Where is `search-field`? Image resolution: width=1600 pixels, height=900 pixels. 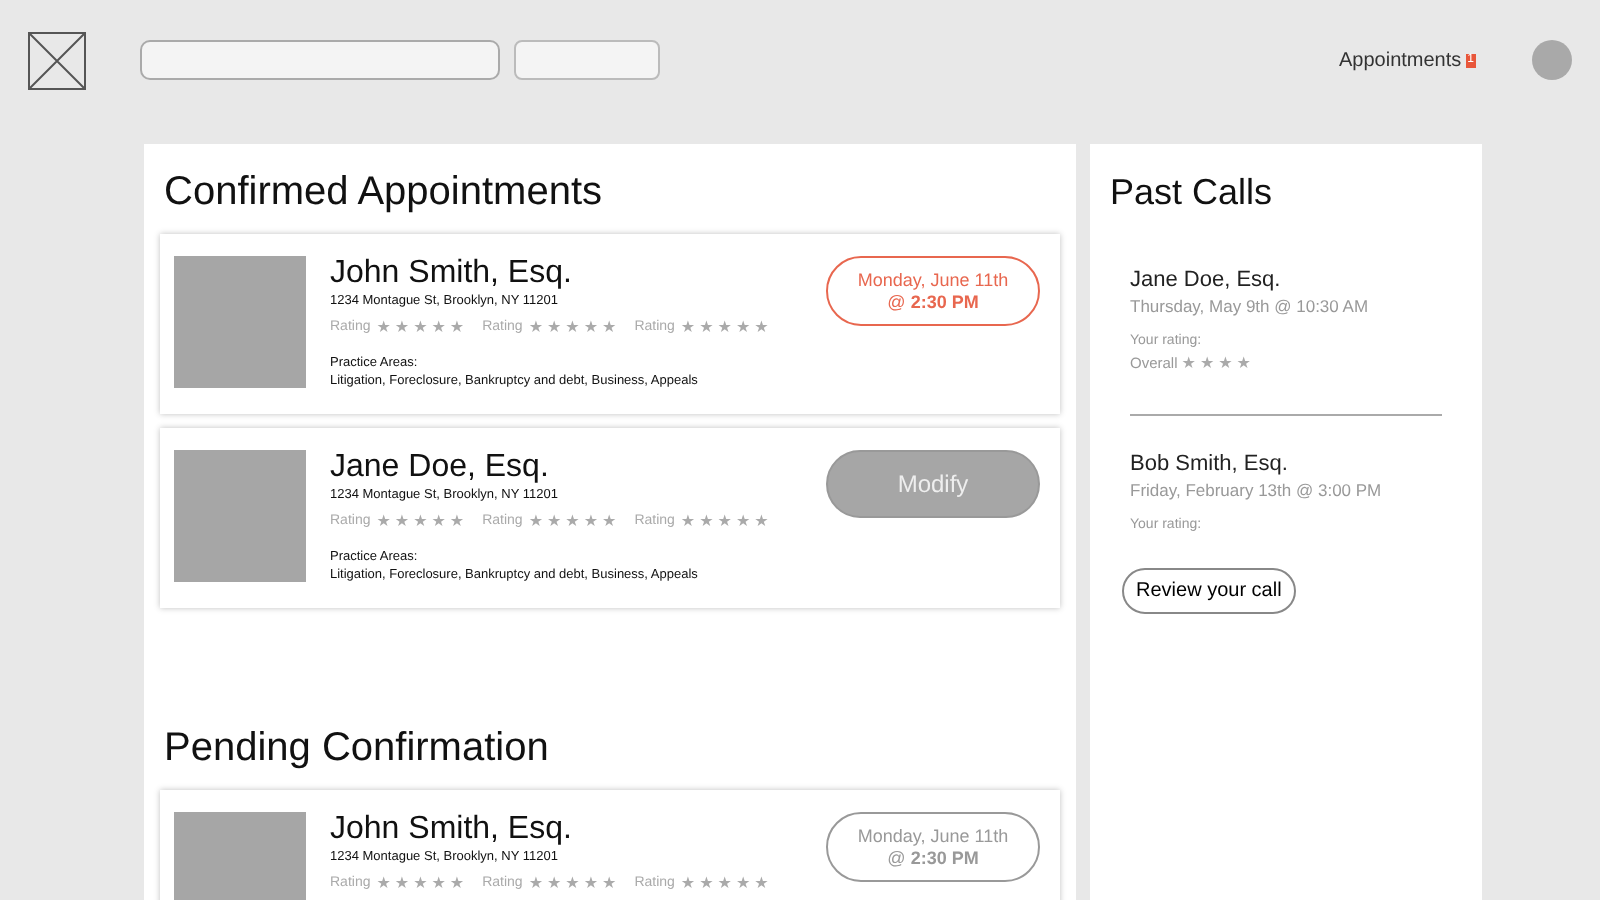
search-field is located at coordinates (320, 60).